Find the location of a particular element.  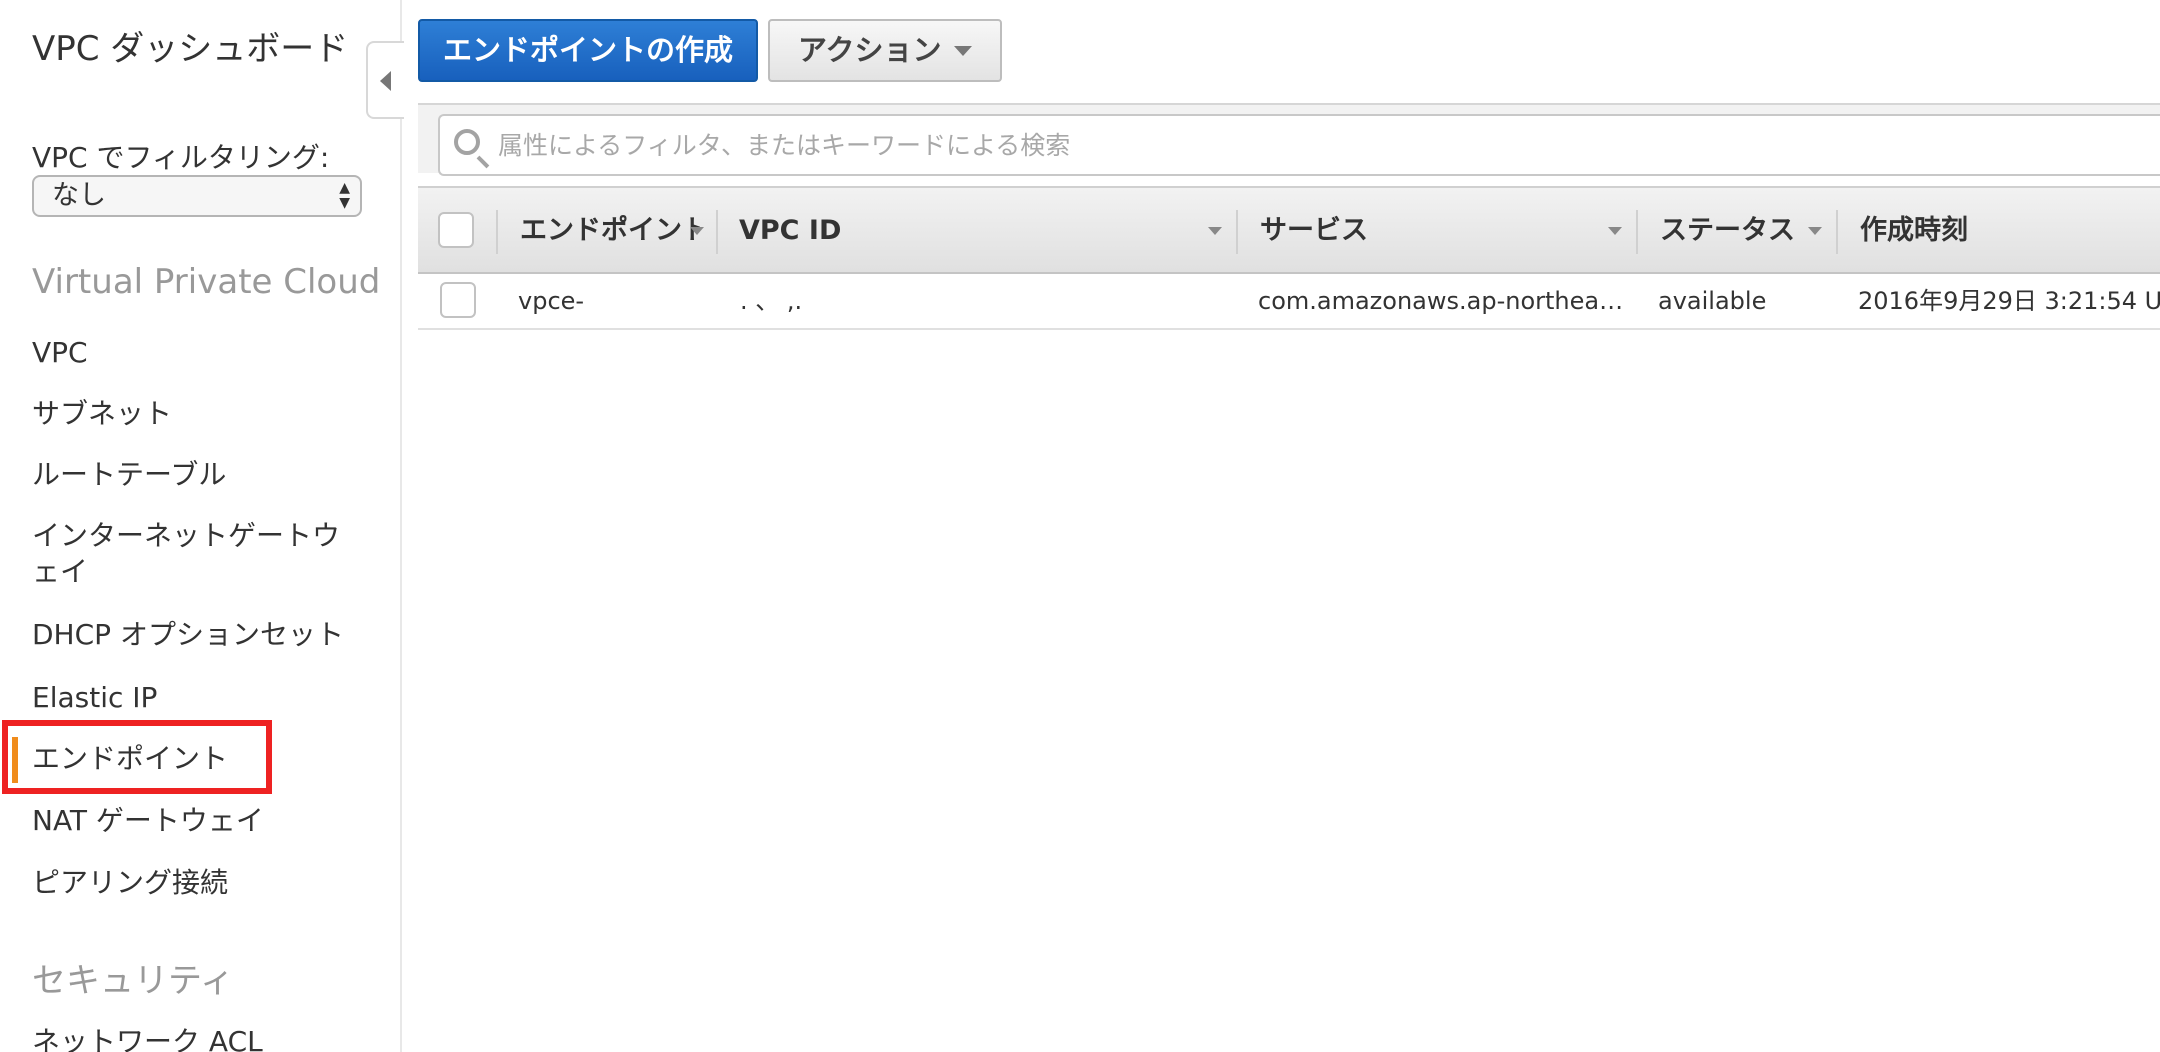

actions-dropdown-button: アクション is located at coordinates (885, 50).